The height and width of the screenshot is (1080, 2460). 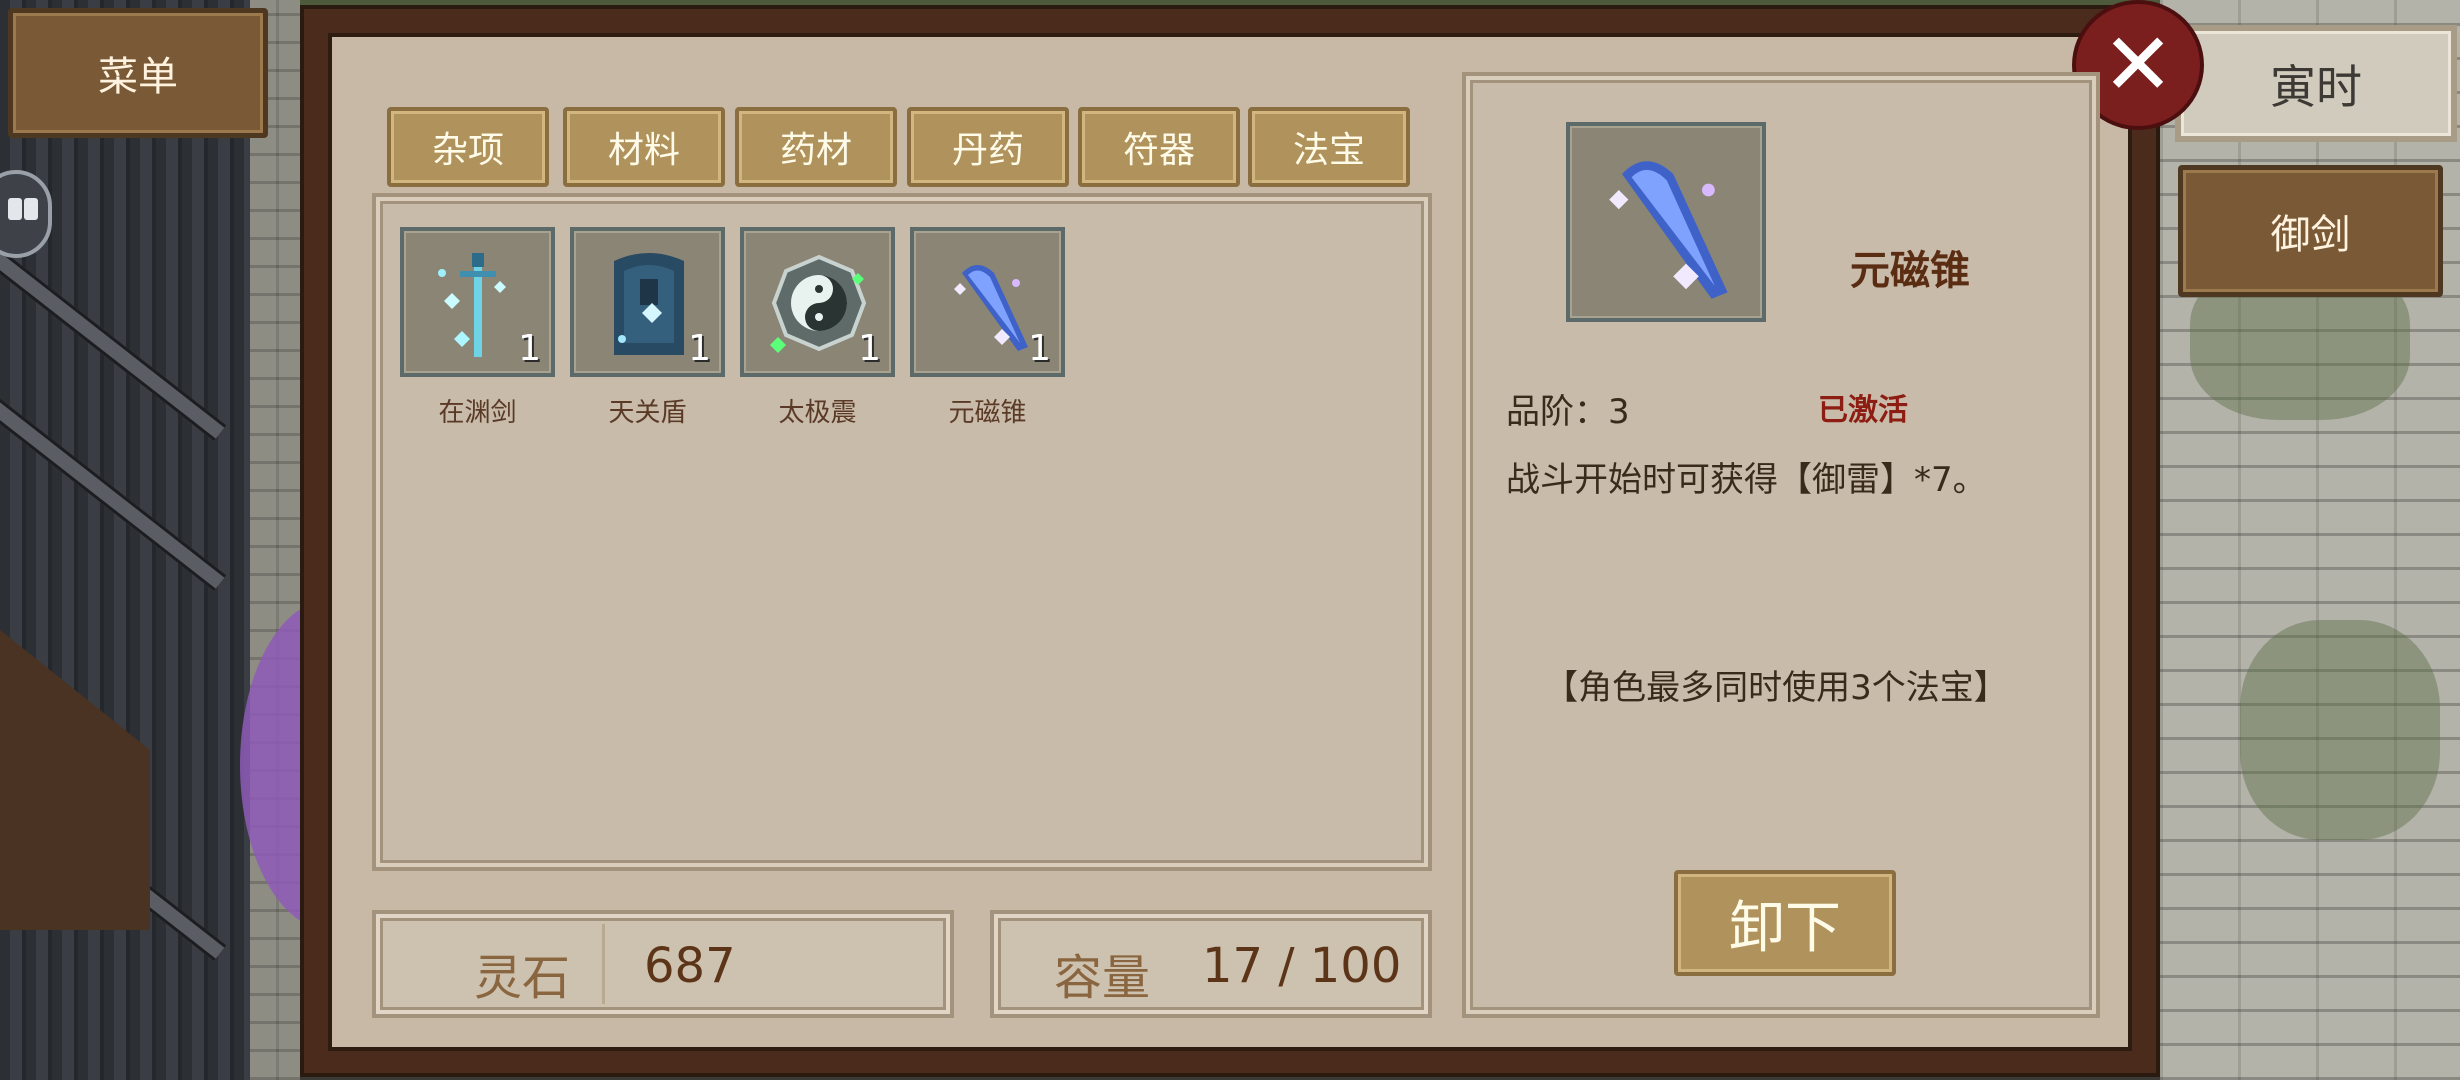 What do you see at coordinates (477, 302) in the screenshot?
I see `item-slot-sword: 1` at bounding box center [477, 302].